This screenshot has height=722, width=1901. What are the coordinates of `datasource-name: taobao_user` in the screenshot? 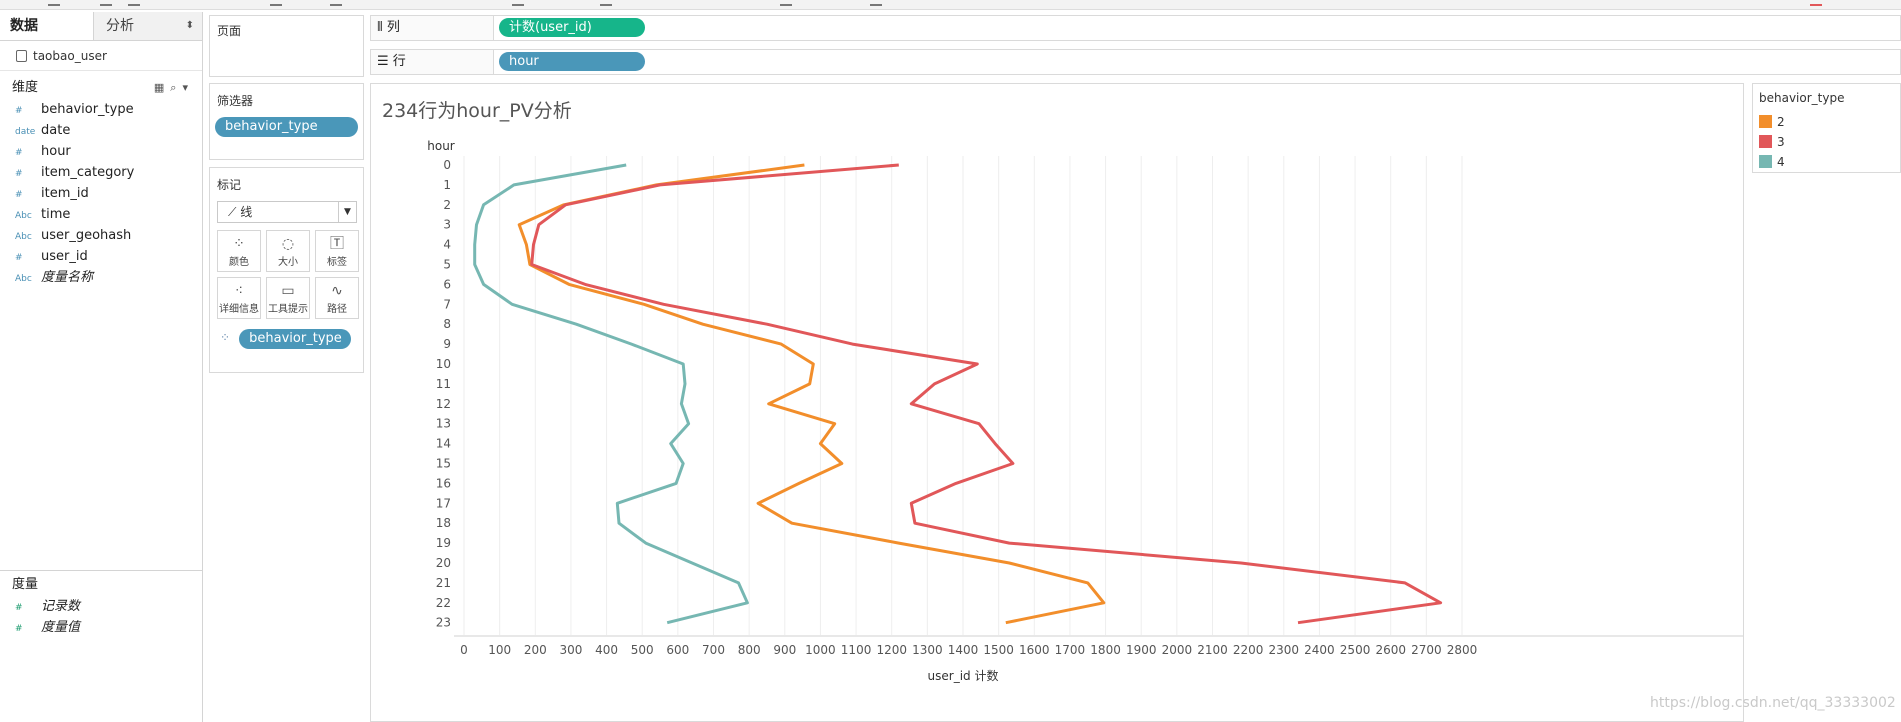 It's located at (70, 56).